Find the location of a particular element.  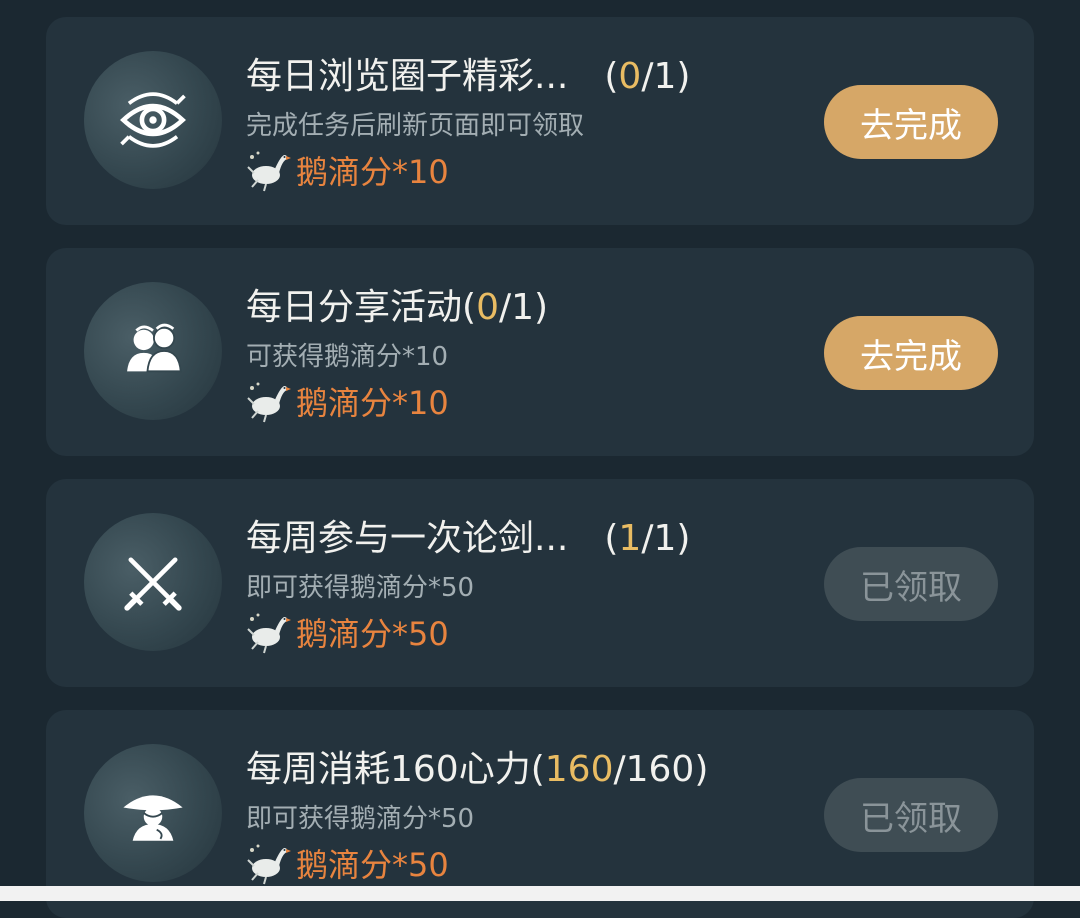

task-name: 每日分享活动 is located at coordinates (354, 307).